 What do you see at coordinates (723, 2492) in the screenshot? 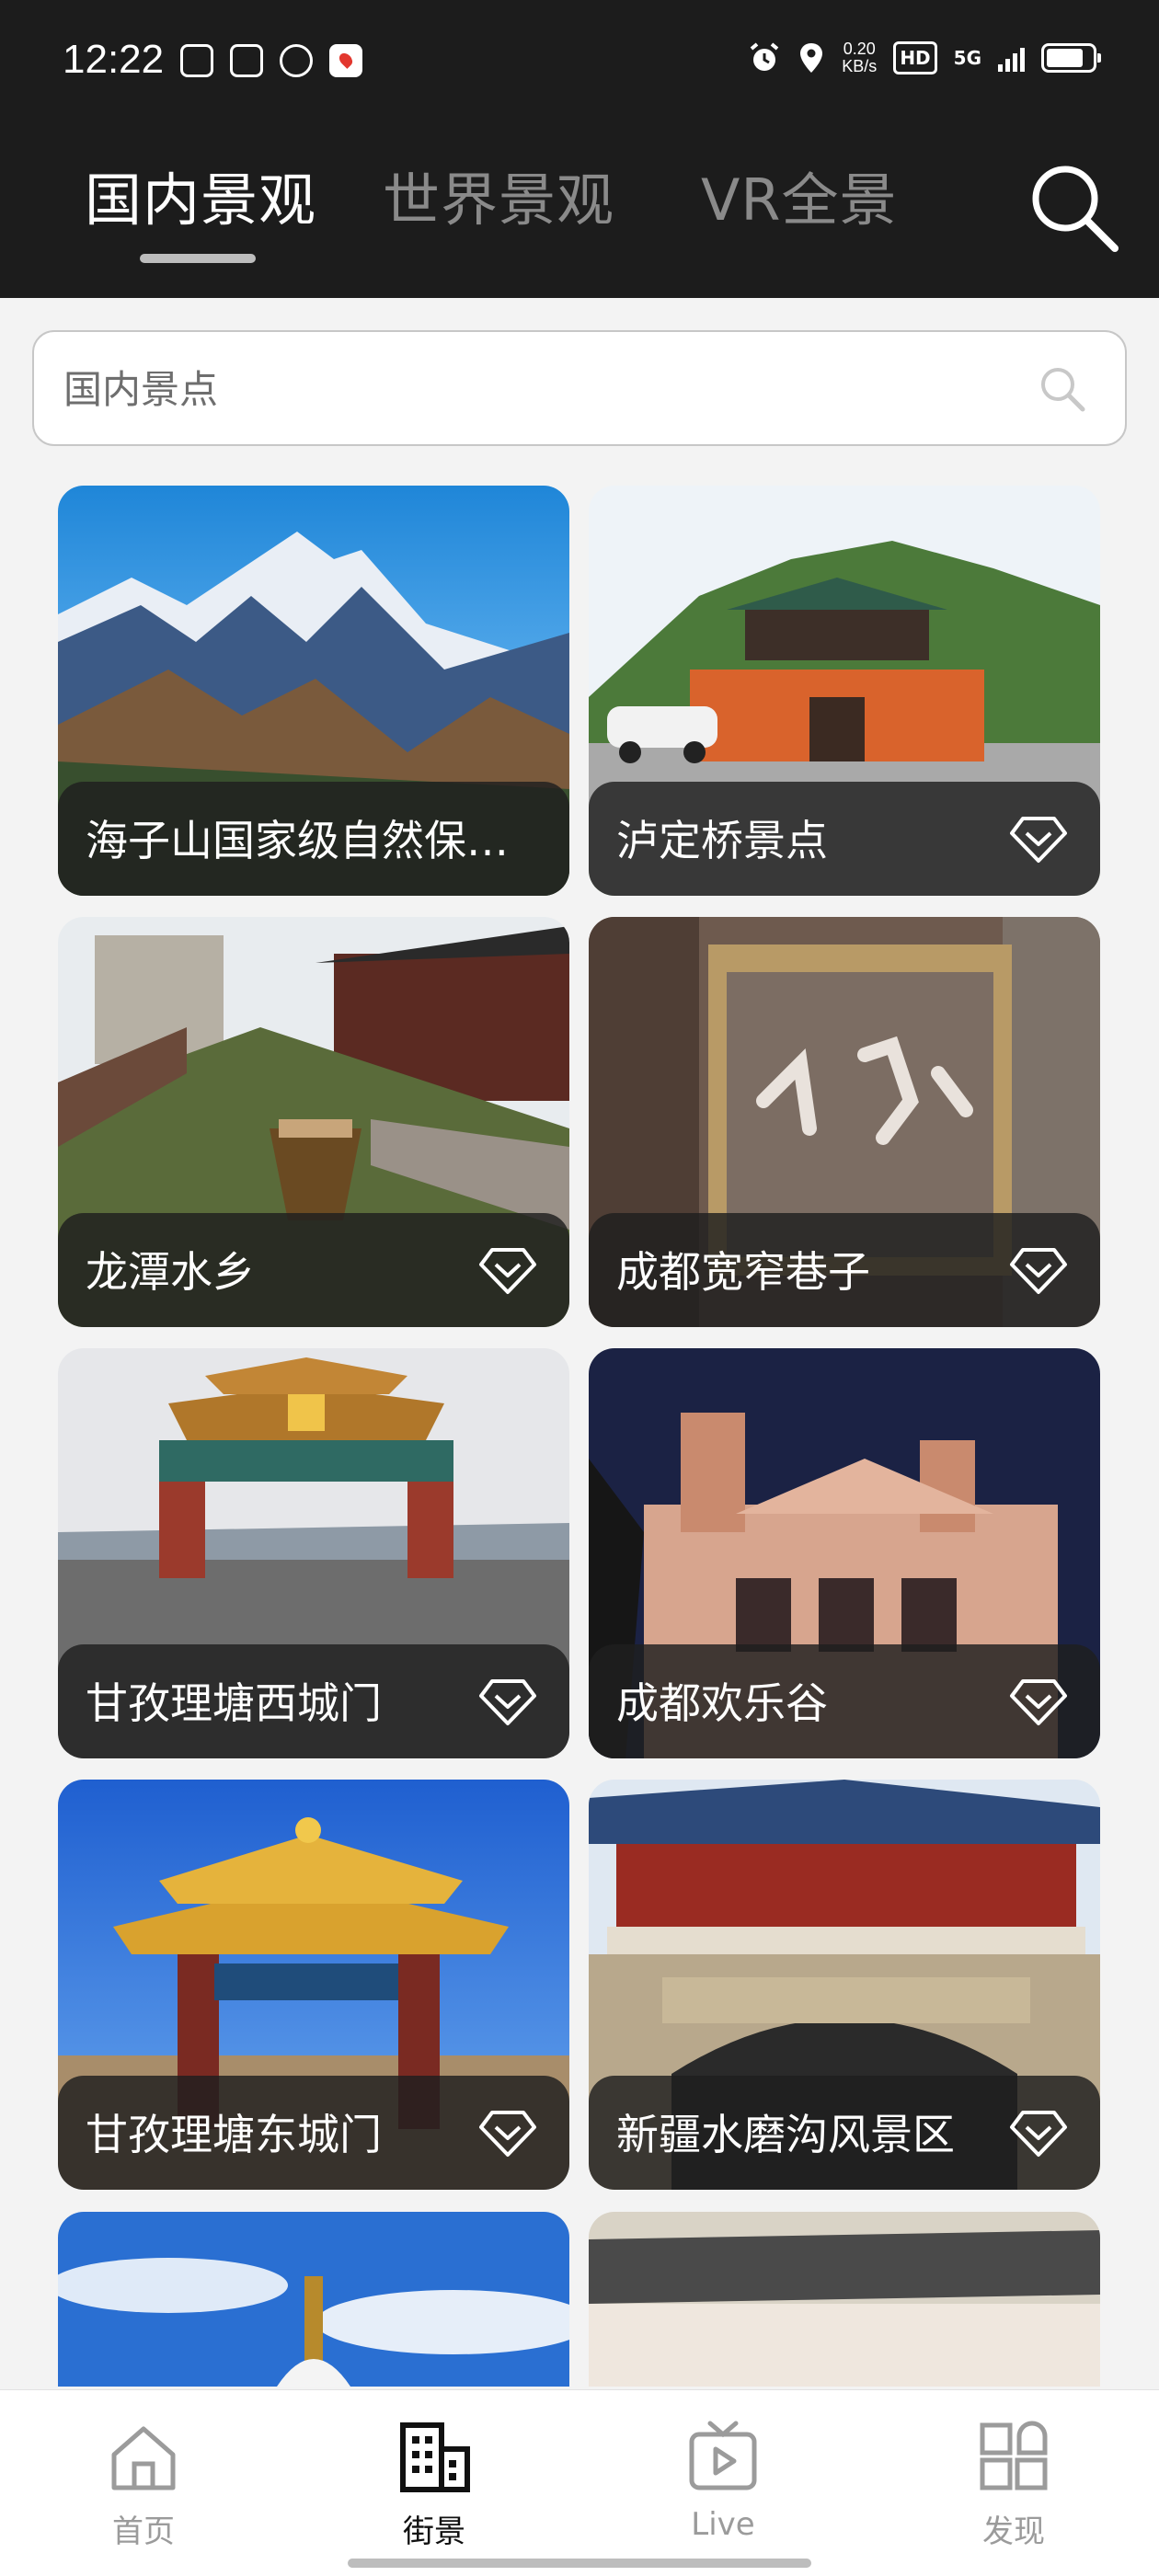
I see `nav-live: Live` at bounding box center [723, 2492].